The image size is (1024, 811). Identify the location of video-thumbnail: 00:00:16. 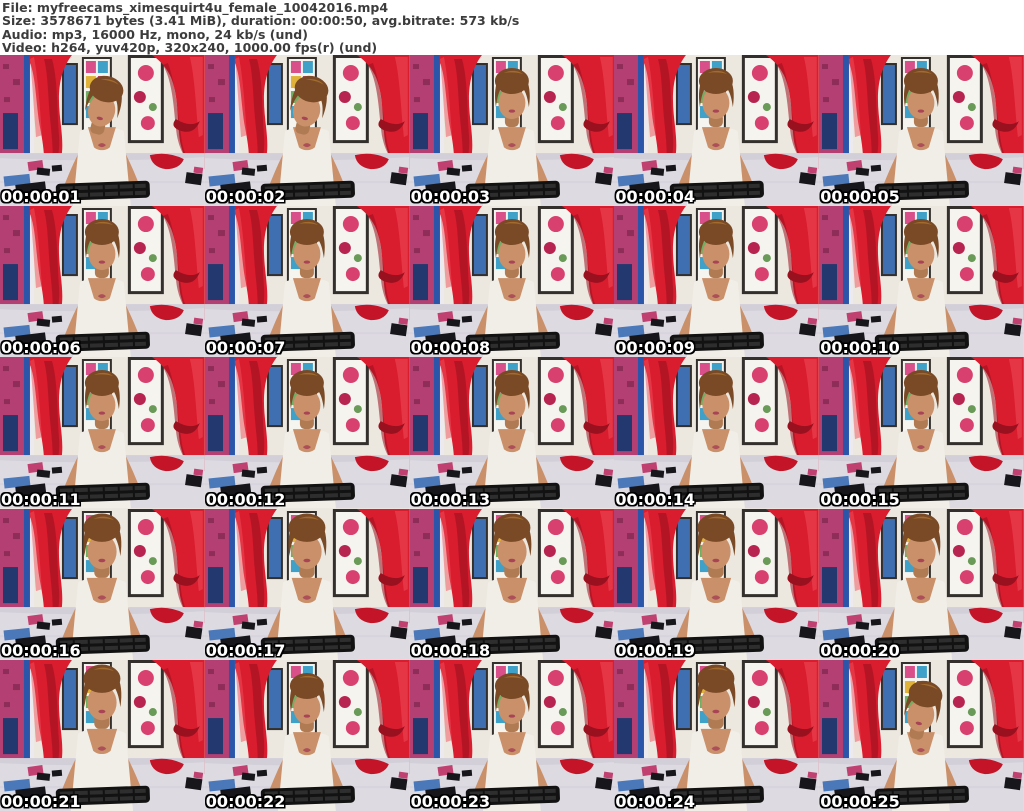
(102, 584).